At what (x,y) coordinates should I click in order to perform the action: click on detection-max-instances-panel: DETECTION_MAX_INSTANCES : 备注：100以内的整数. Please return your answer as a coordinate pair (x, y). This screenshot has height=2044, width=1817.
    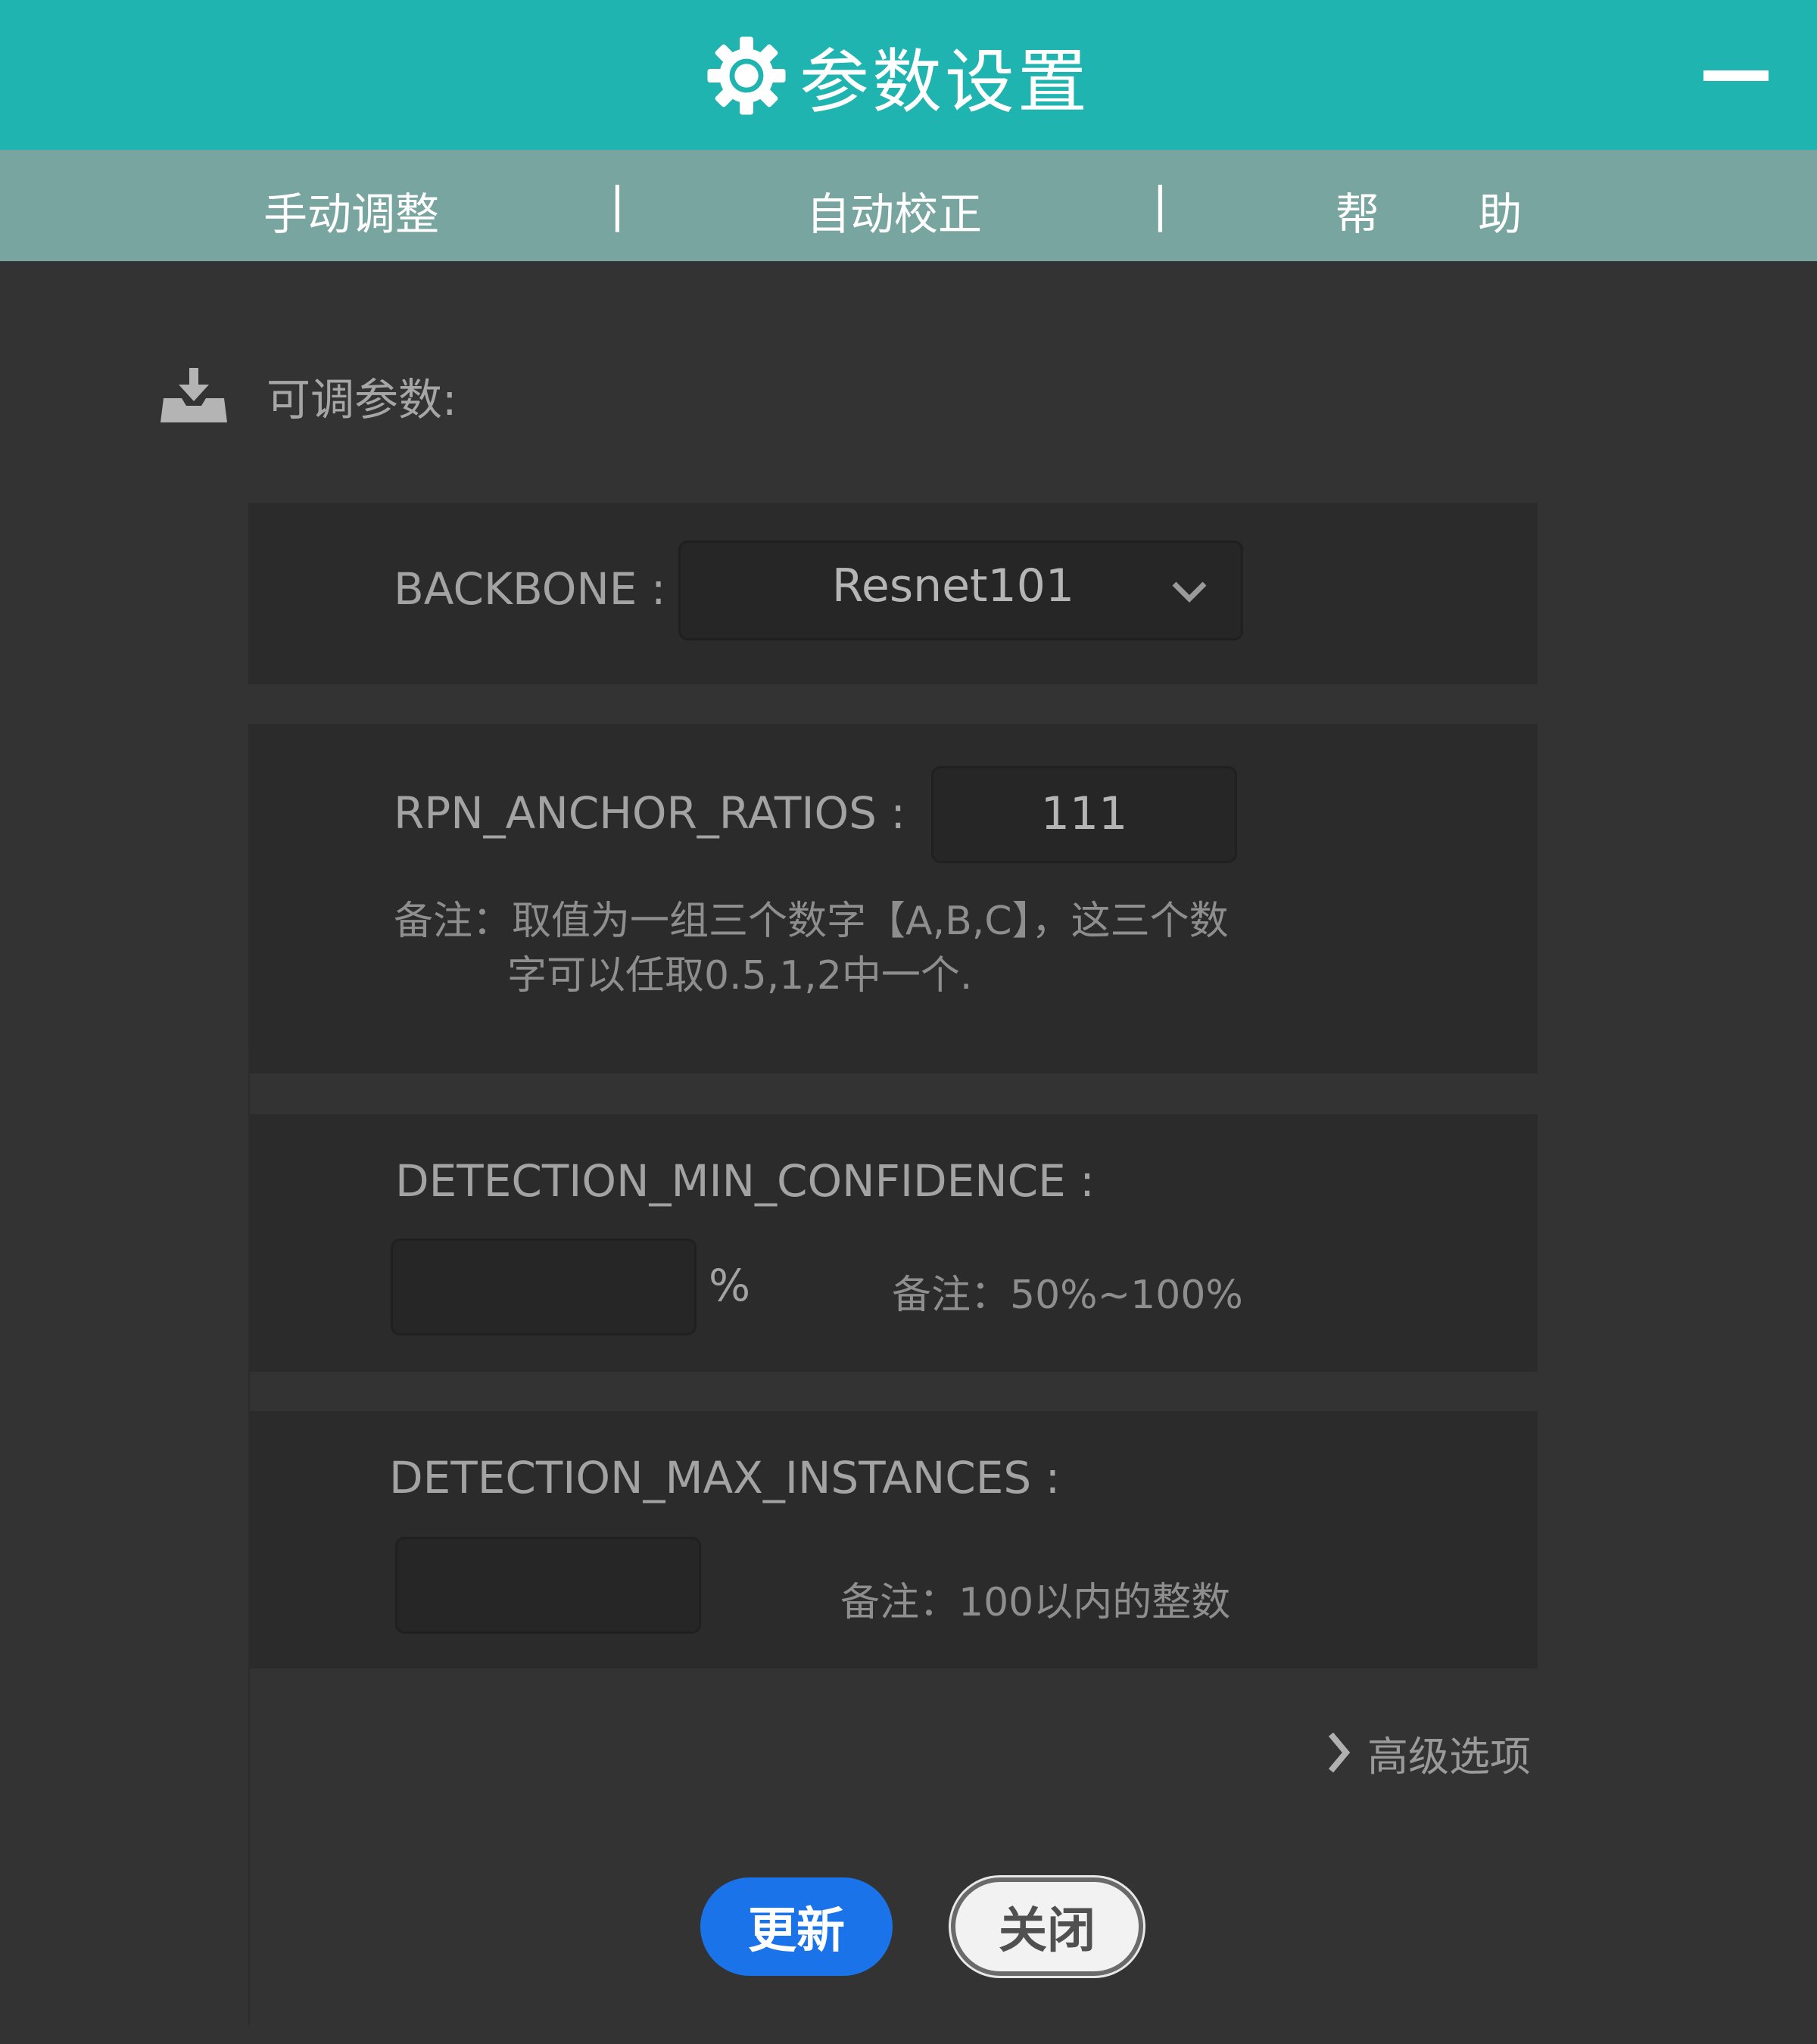
    Looking at the image, I should click on (893, 1540).